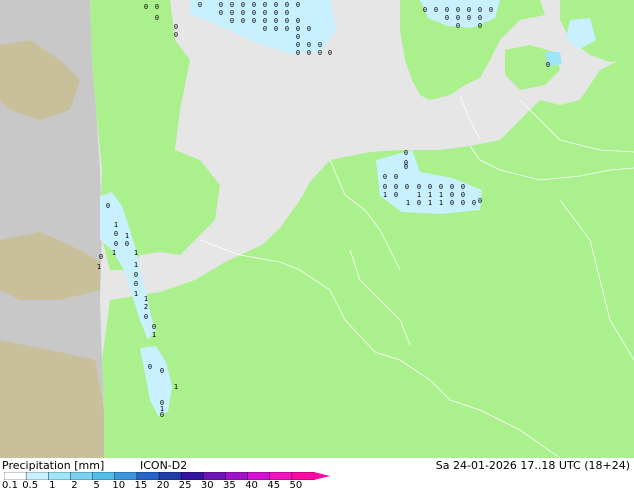  Describe the element at coordinates (274, 485) in the screenshot. I see `color-scale-tick: 45` at that location.